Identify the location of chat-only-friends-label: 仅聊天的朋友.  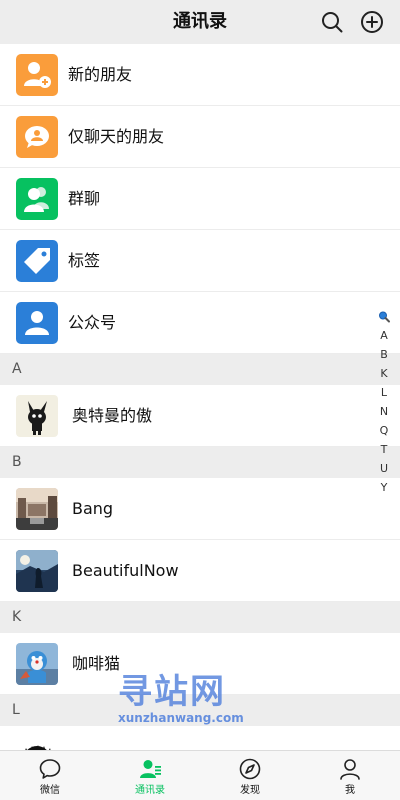
(116, 136).